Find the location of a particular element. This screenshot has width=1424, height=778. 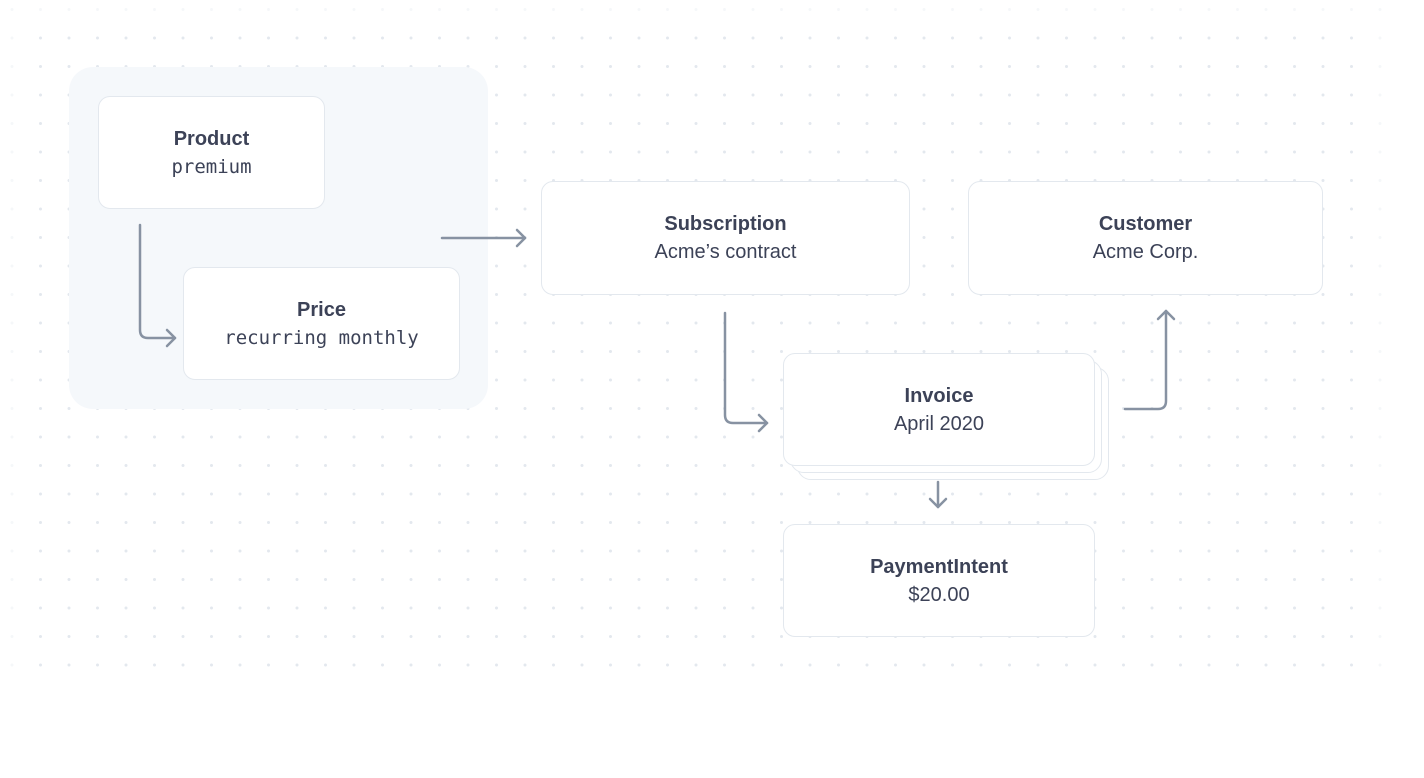

invoice-node: Invoice April 2020 is located at coordinates (939, 409).